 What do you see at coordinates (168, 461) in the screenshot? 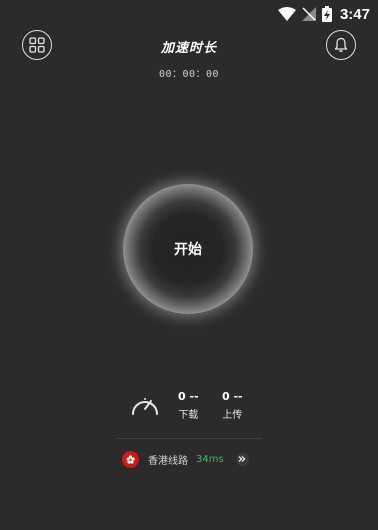
I see `route-name: 香港线路` at bounding box center [168, 461].